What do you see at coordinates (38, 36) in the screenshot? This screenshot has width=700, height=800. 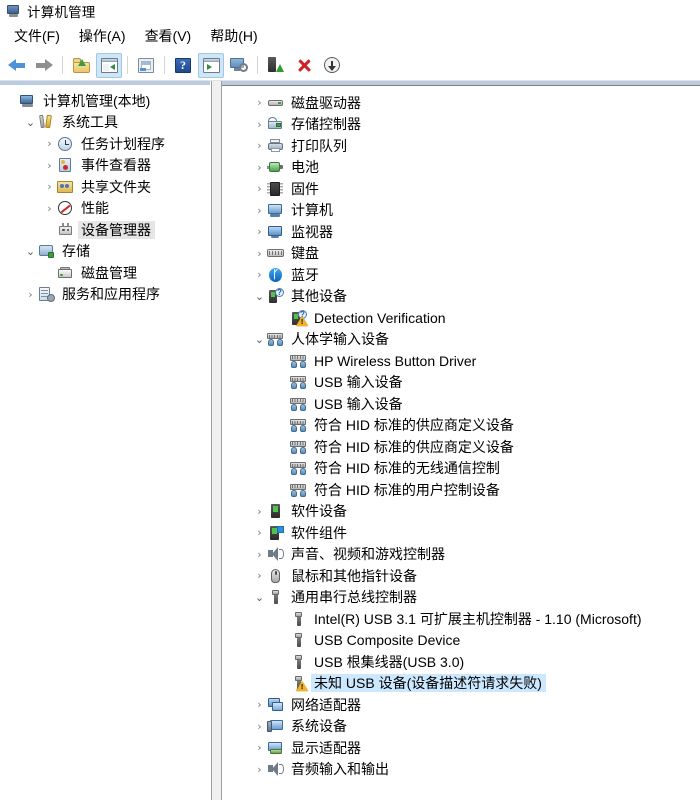 I see `menu-file: 文件(F)` at bounding box center [38, 36].